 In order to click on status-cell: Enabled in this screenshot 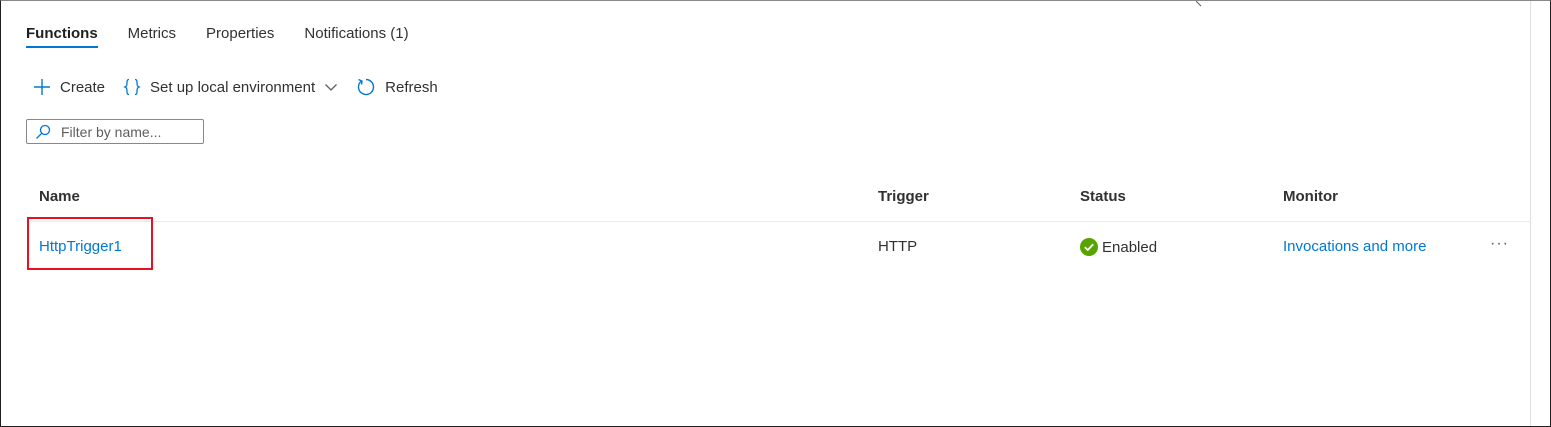, I will do `click(1118, 247)`.